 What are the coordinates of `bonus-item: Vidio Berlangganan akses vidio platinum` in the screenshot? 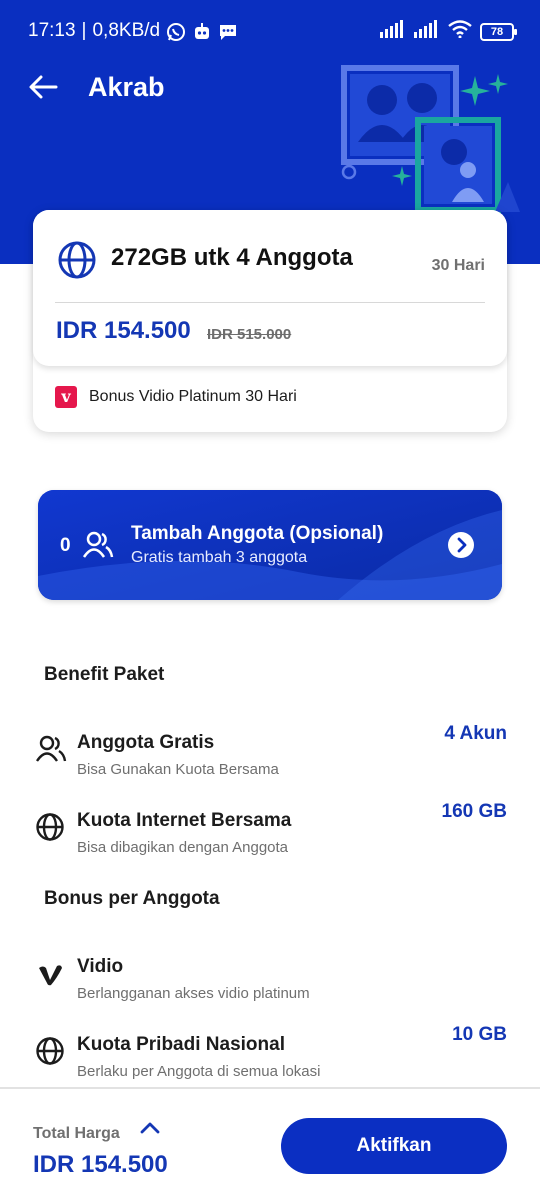 It's located at (270, 986).